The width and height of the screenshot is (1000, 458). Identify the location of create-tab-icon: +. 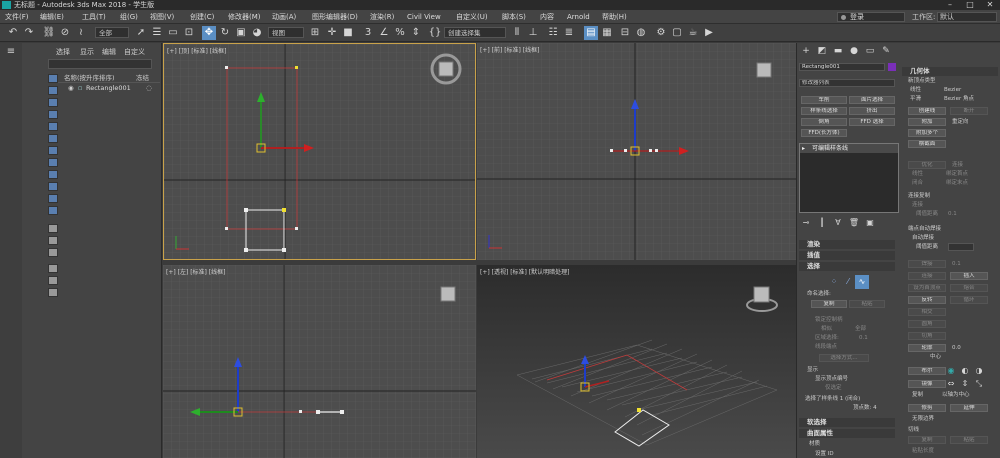
(806, 51).